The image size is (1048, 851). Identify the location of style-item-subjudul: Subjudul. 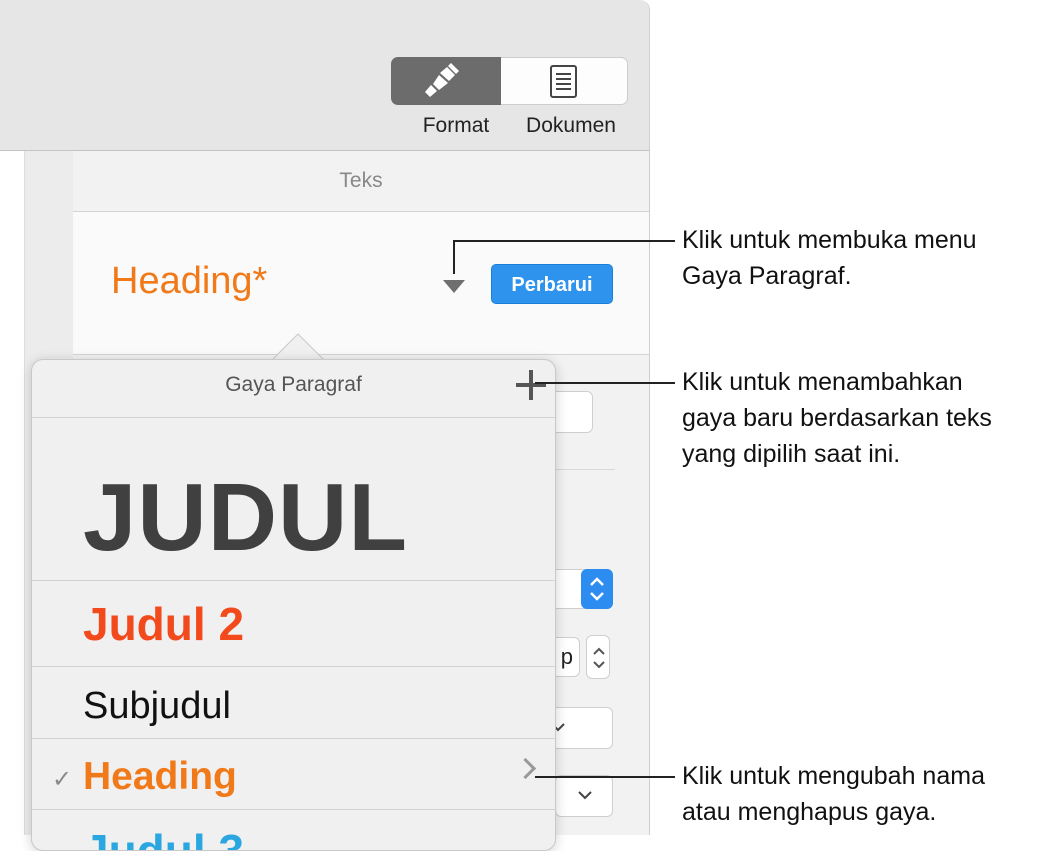
(293, 703).